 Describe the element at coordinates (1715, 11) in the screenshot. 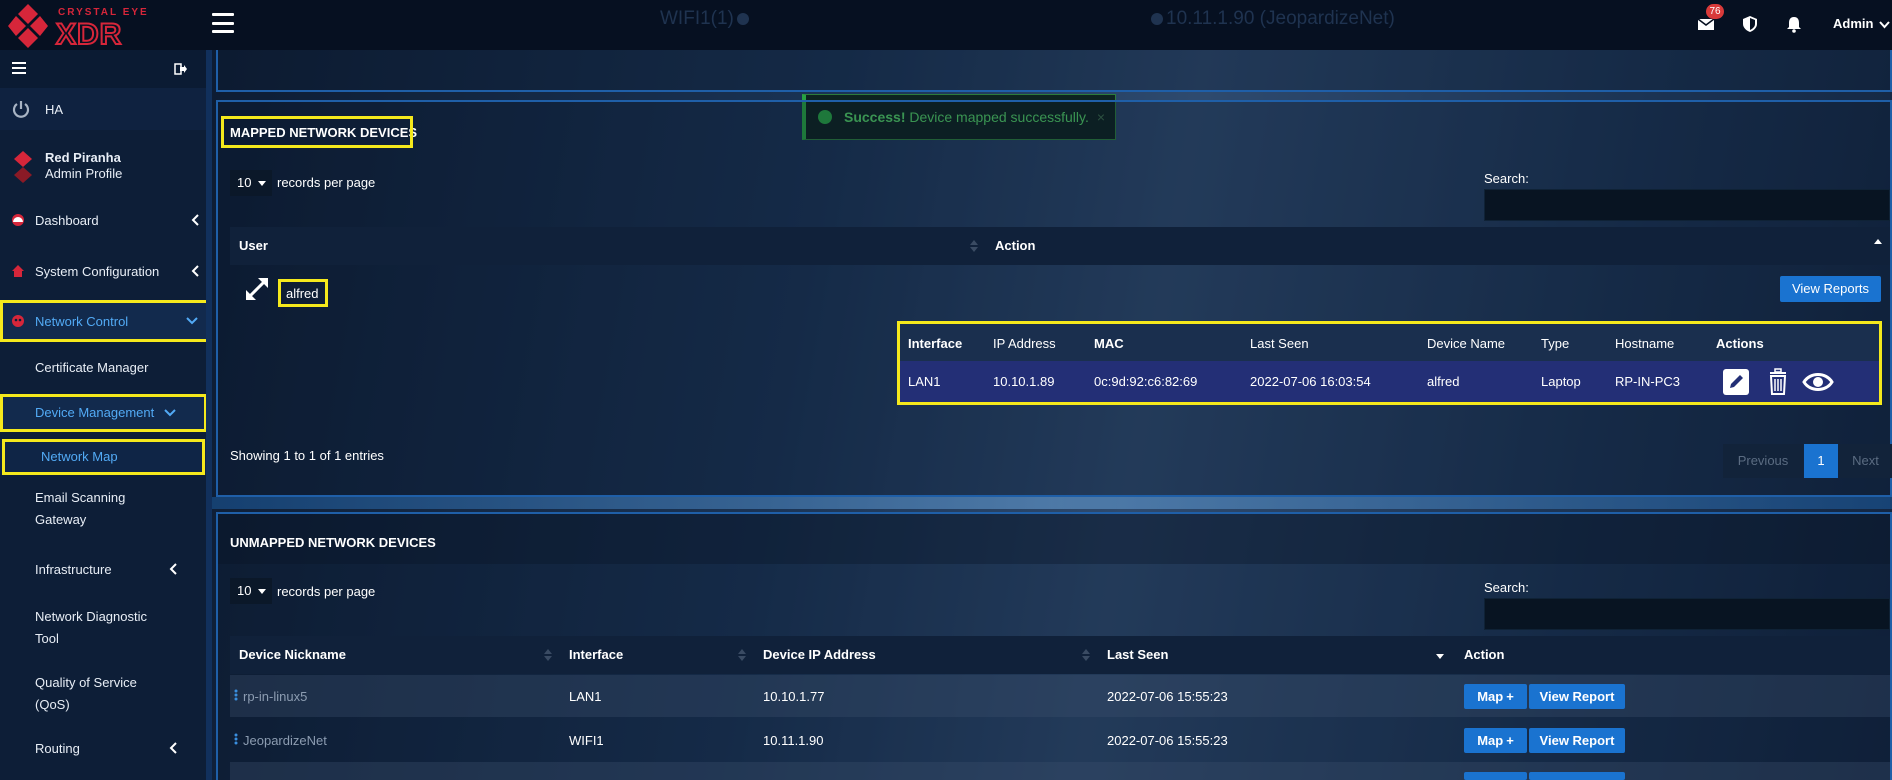

I see `mail-count-badge: 76` at that location.